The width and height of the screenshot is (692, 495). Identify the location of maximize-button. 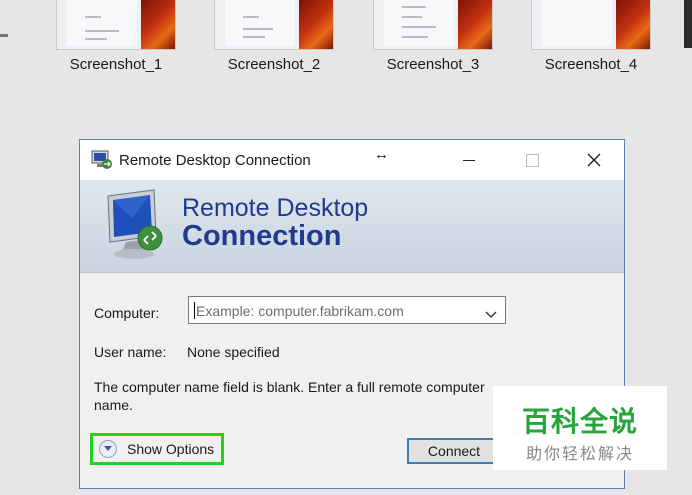
(532, 160).